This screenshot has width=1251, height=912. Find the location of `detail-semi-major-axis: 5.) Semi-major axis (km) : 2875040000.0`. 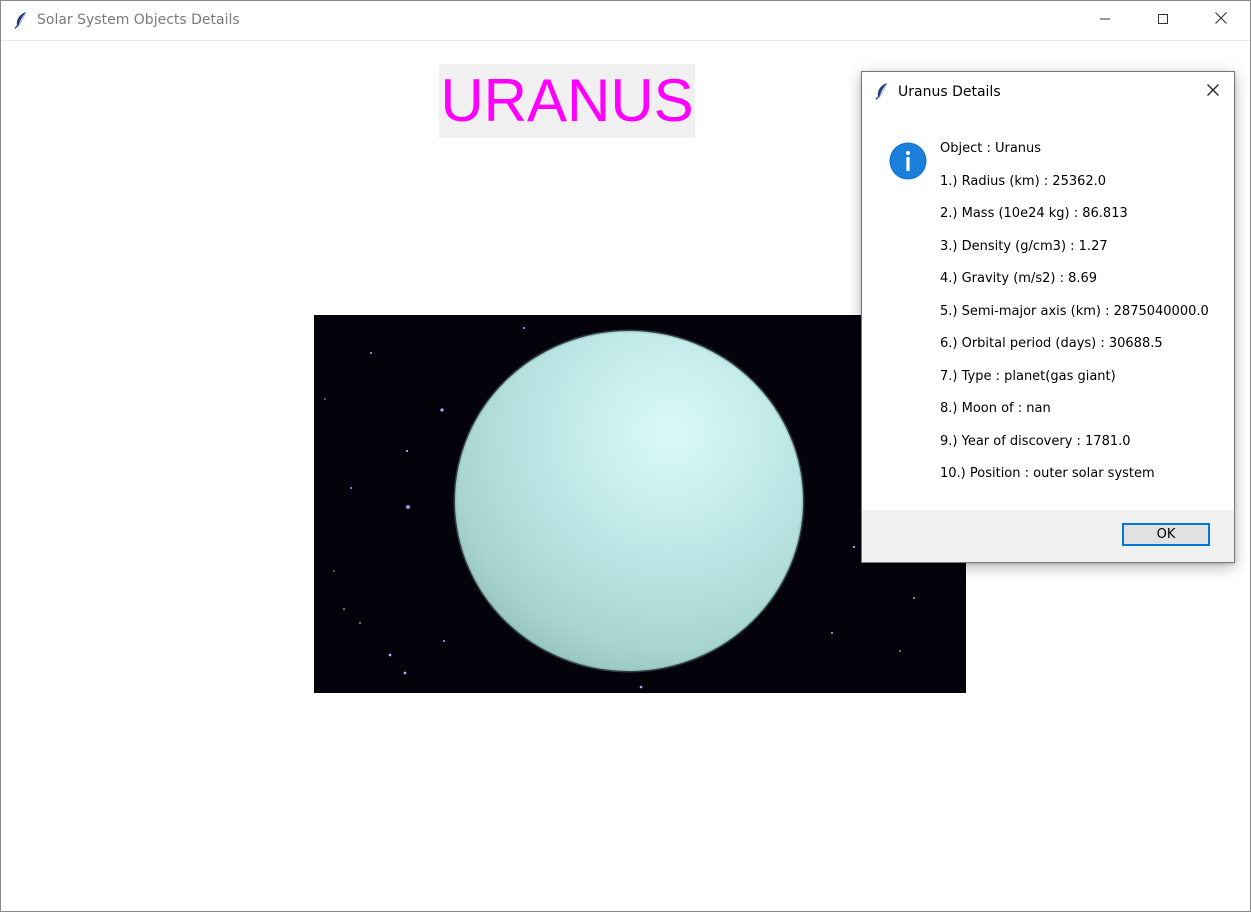

detail-semi-major-axis: 5.) Semi-major axis (km) : 2875040000.0 is located at coordinates (1074, 311).